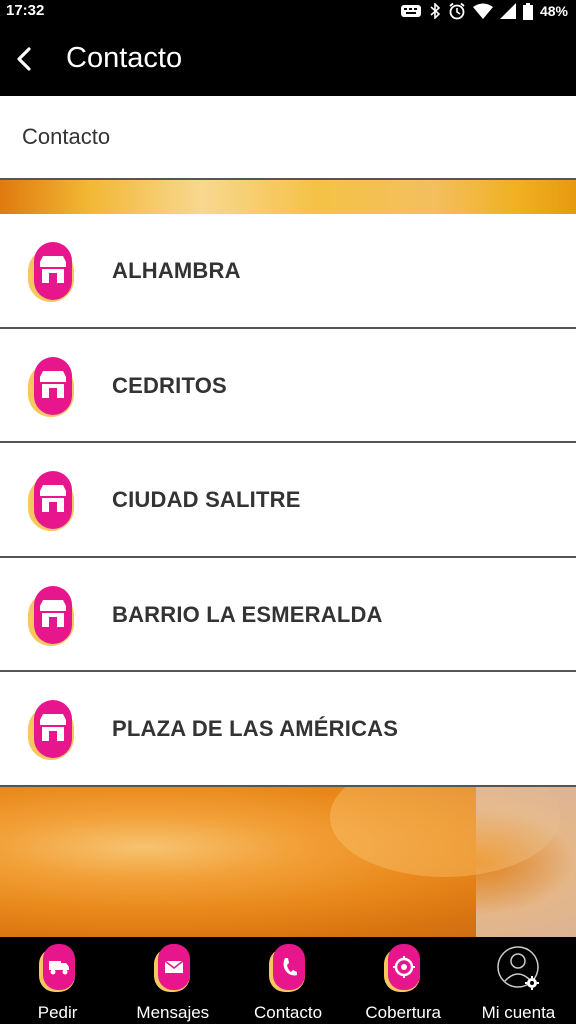 This screenshot has width=576, height=1024. What do you see at coordinates (57, 1012) in the screenshot?
I see `nav-label: Pedir` at bounding box center [57, 1012].